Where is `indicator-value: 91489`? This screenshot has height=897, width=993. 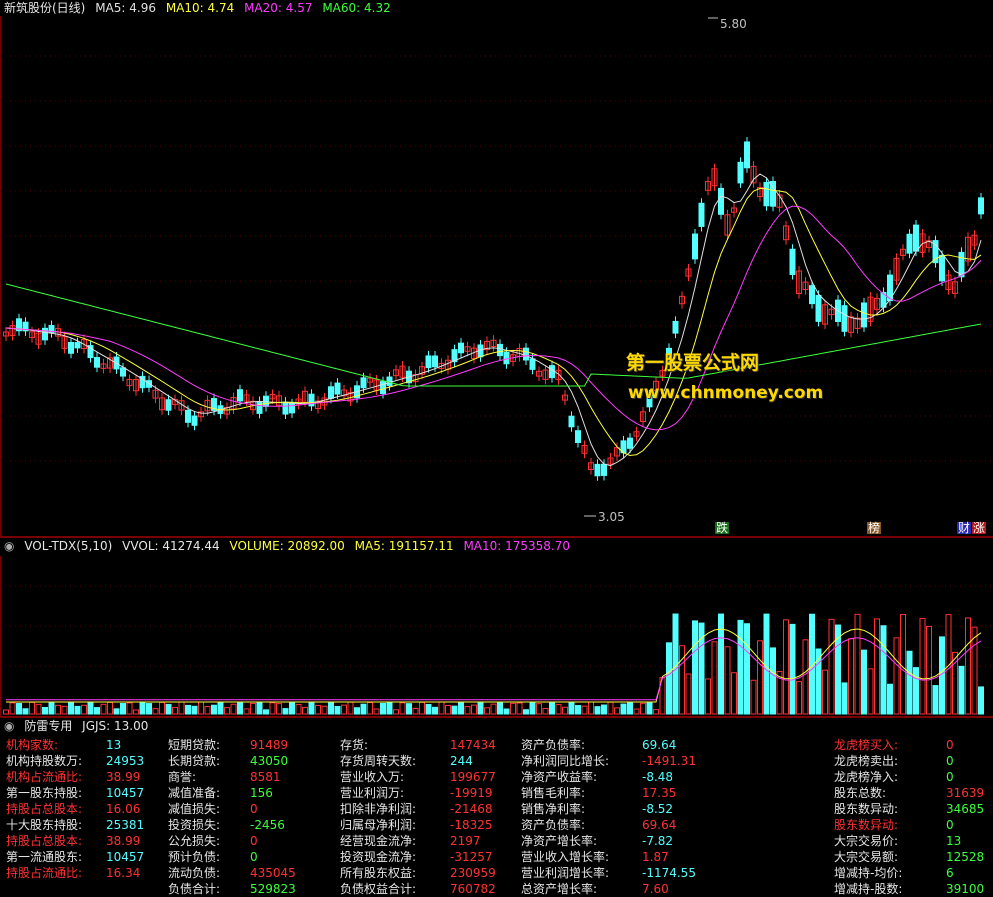 indicator-value: 91489 is located at coordinates (269, 745).